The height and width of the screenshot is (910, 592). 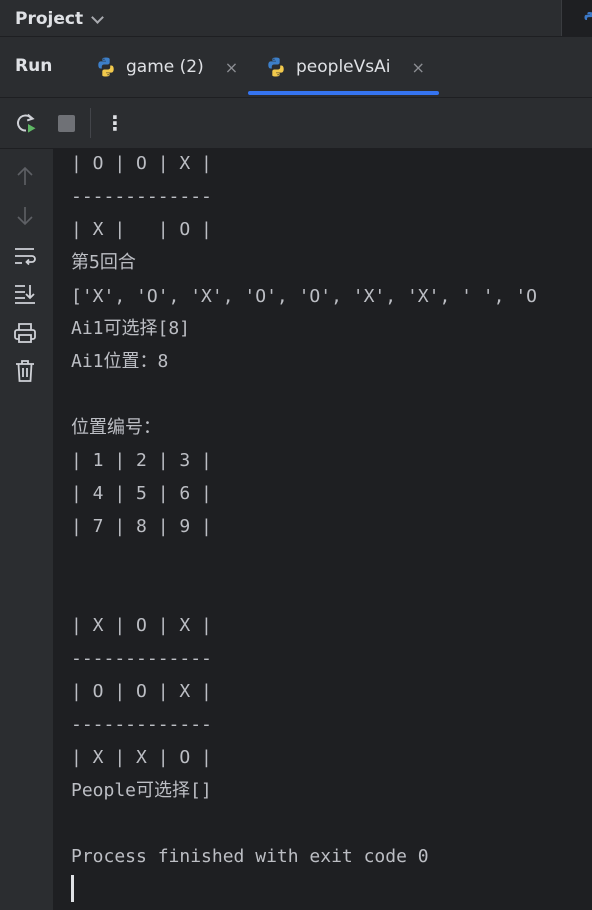 I want to click on run-tool-window-header: Run game (2) × peopleVsAi ×, so click(x=296, y=67).